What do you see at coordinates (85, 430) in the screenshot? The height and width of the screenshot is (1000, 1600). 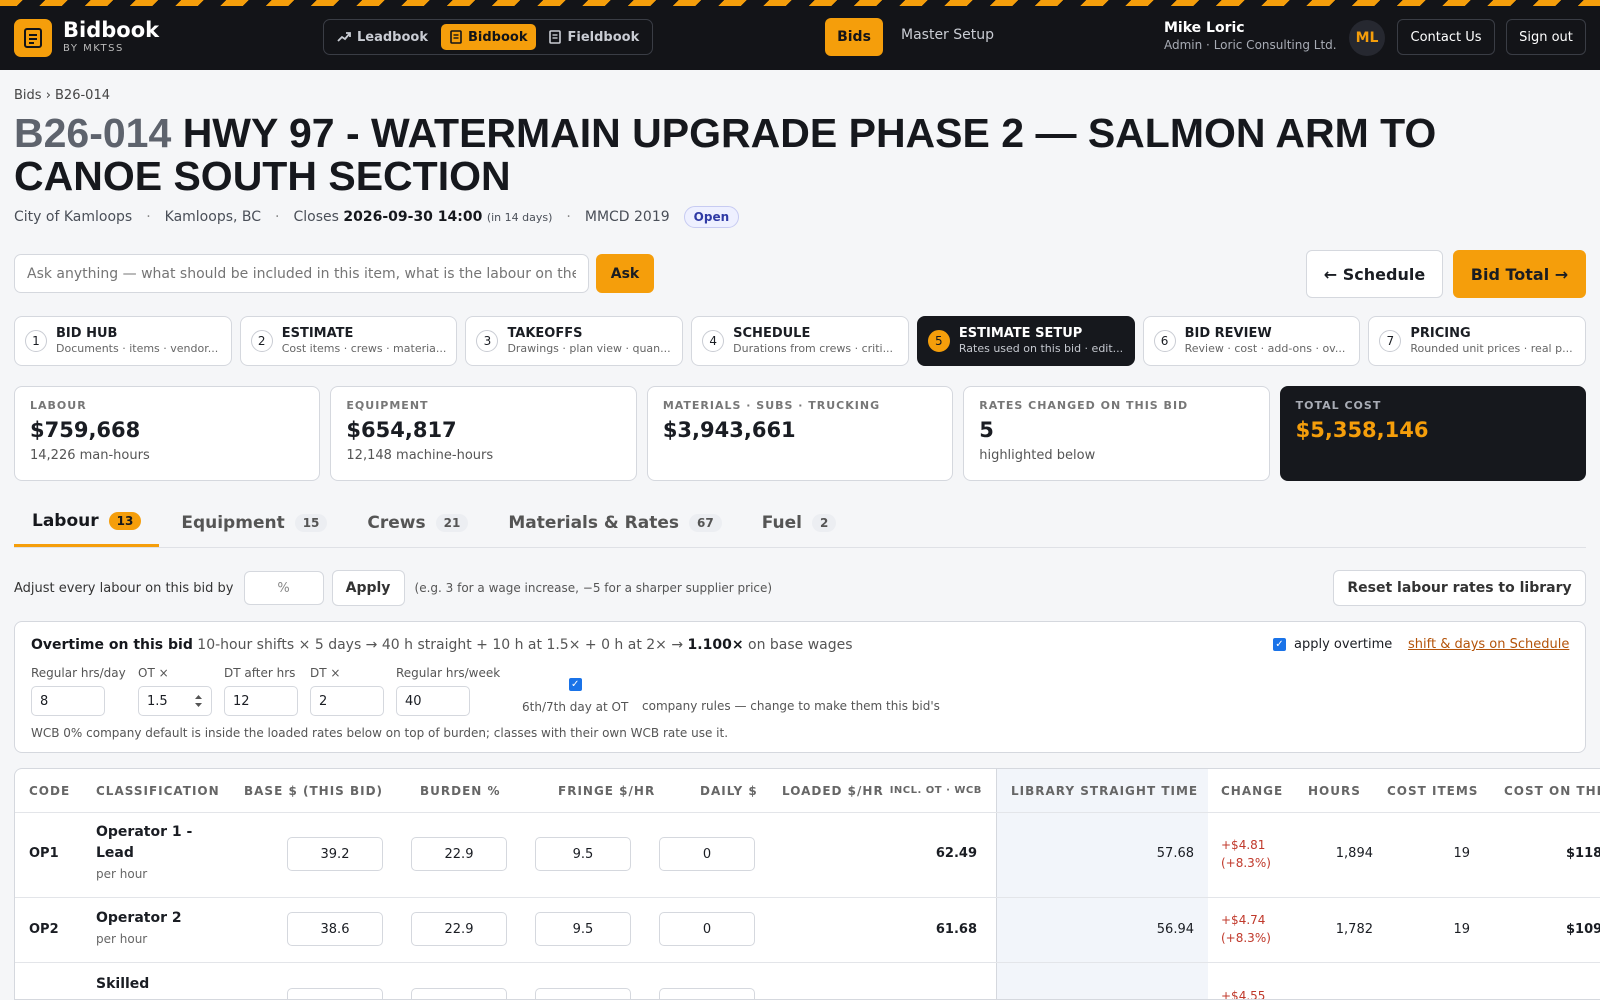 I see `card-value: $759,668` at bounding box center [85, 430].